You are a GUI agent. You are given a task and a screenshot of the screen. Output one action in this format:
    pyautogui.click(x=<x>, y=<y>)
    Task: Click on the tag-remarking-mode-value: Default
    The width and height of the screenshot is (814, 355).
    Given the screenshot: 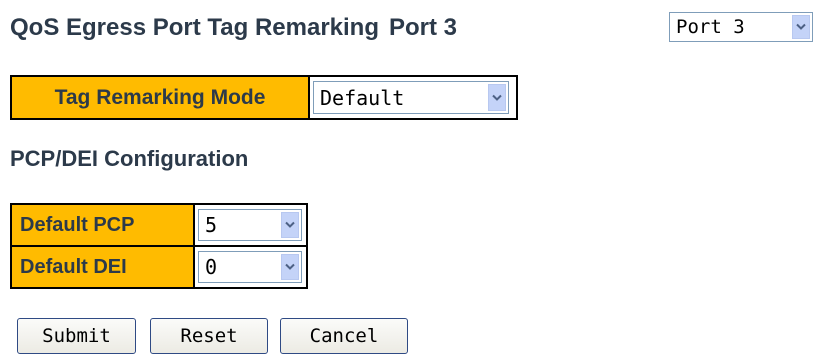 What is the action you would take?
    pyautogui.click(x=362, y=97)
    